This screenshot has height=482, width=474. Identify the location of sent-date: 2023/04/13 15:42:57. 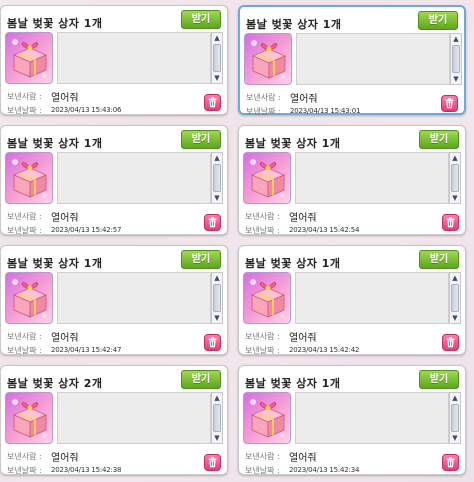
(86, 230).